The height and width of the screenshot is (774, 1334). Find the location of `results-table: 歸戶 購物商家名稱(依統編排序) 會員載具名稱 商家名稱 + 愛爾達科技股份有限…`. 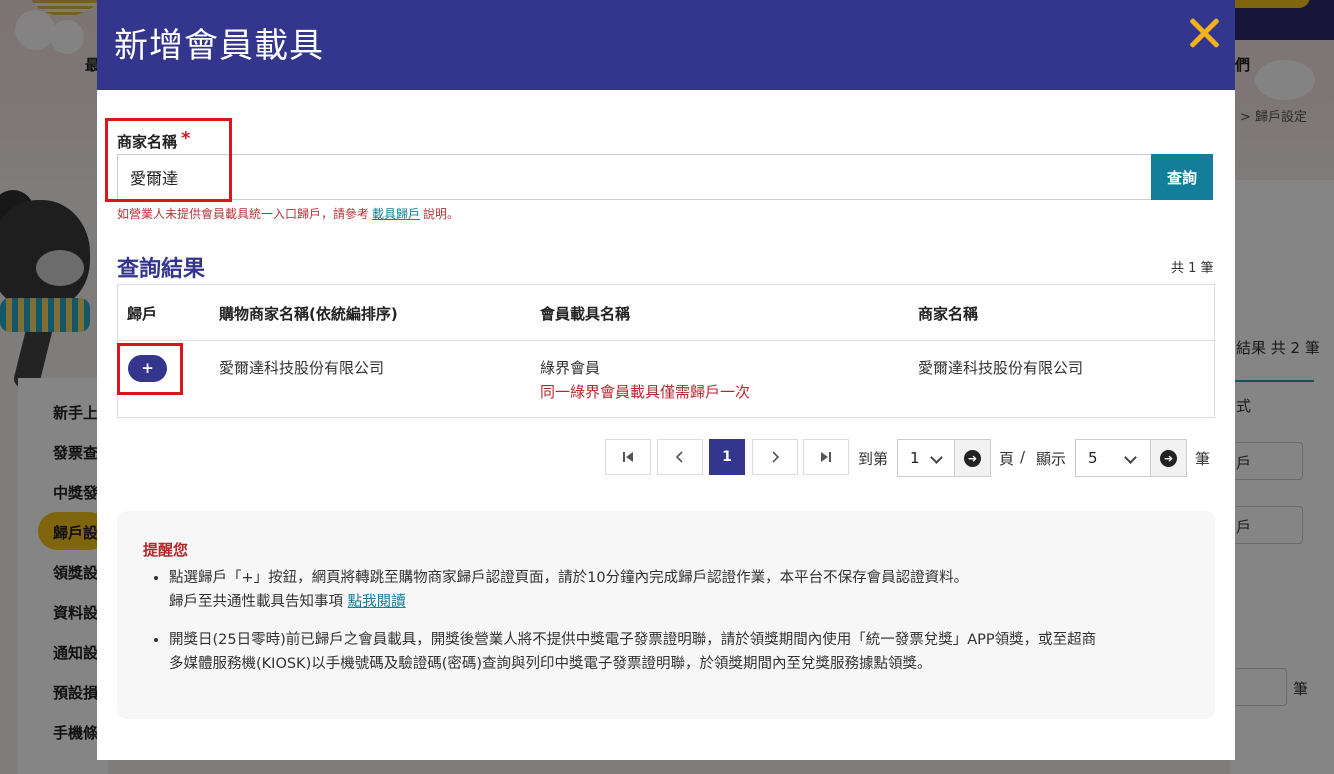

results-table: 歸戶 購物商家名稱(依統編排序) 會員載具名稱 商家名稱 + 愛爾達科技股份有限… is located at coordinates (666, 351).